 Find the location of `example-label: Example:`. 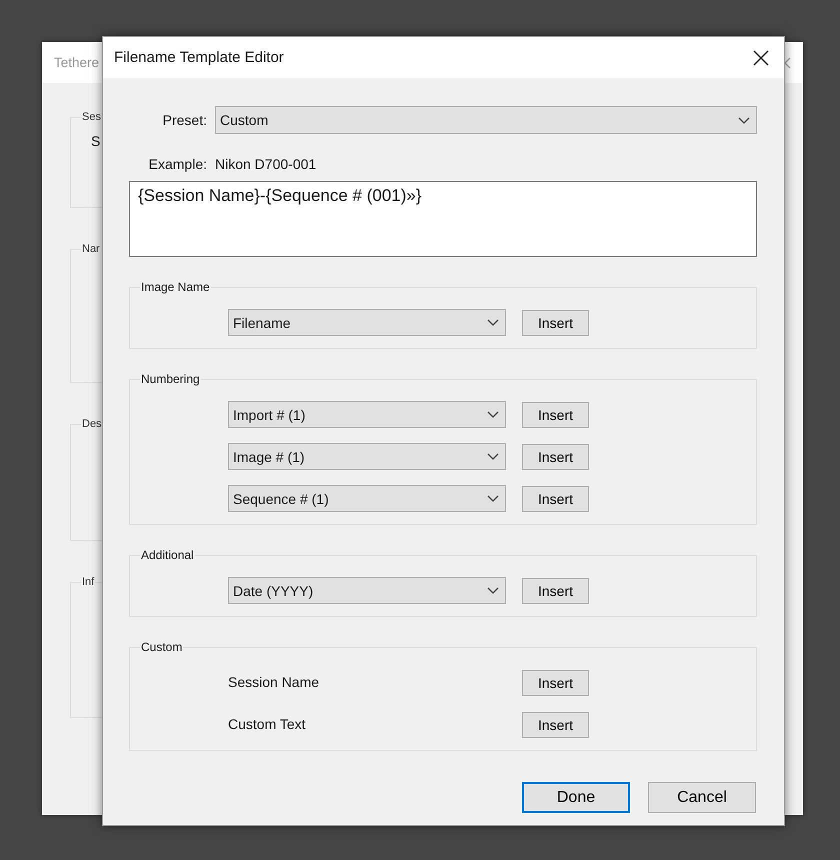

example-label: Example: is located at coordinates (177, 164).